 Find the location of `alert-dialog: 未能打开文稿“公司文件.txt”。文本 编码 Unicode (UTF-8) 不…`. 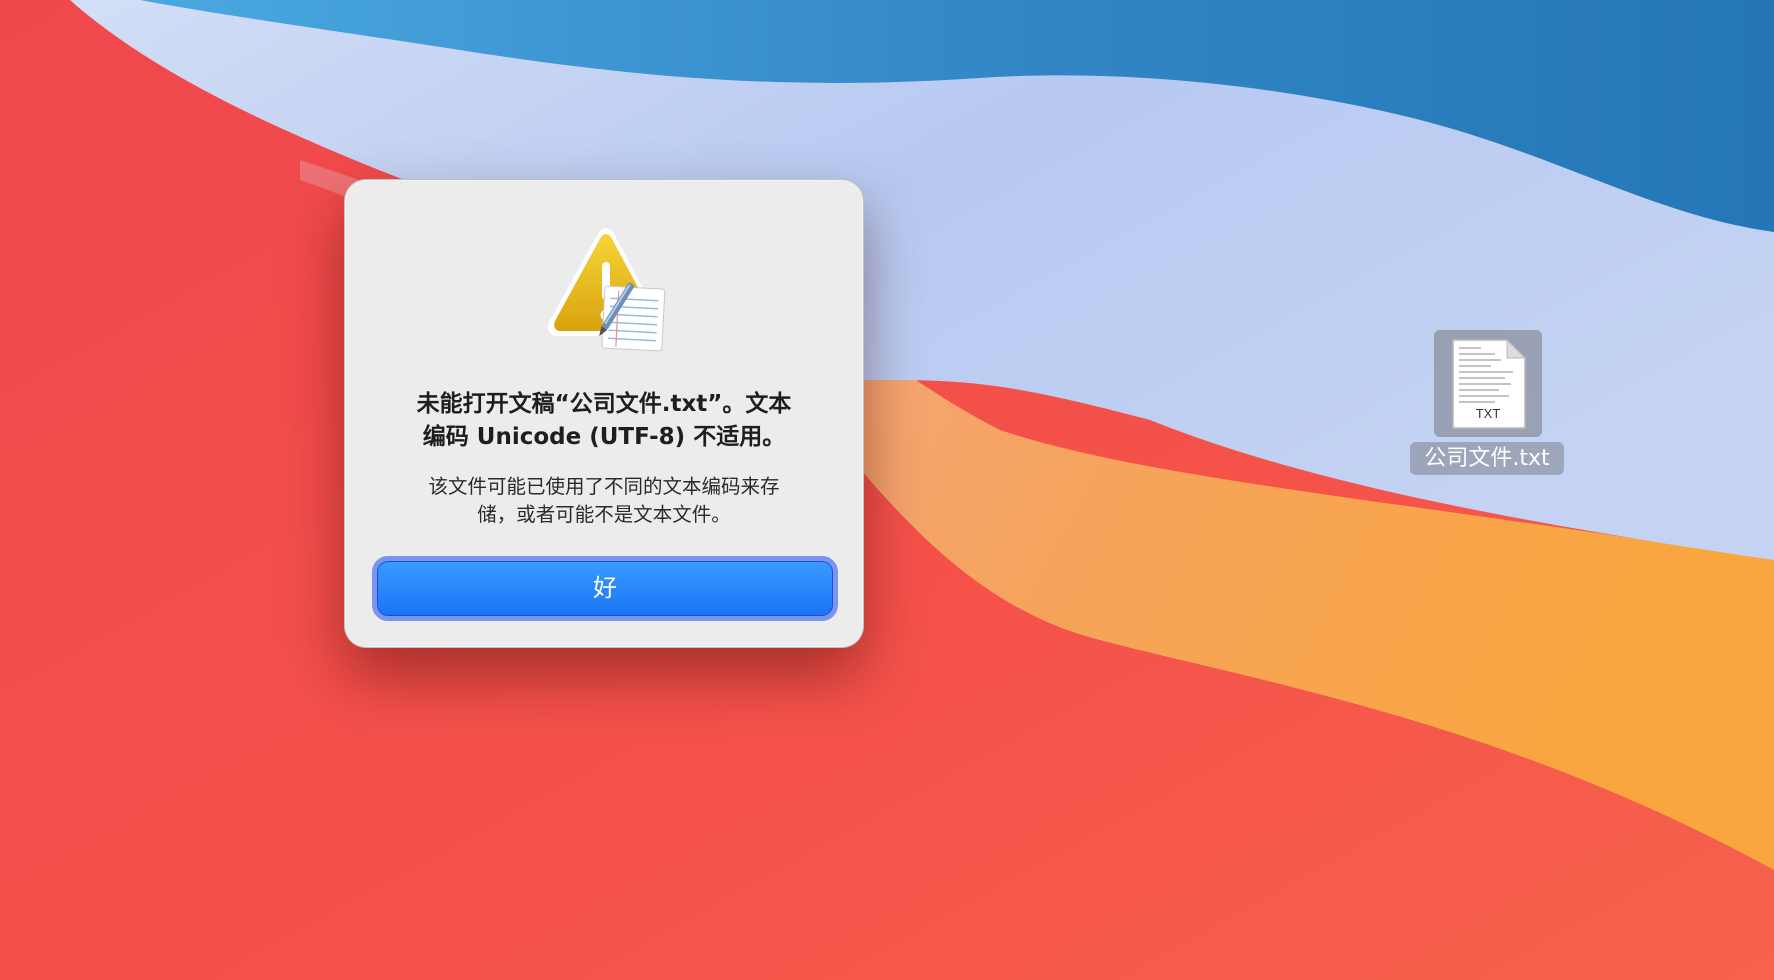

alert-dialog: 未能打开文稿“公司文件.txt”。文本 编码 Unicode (UTF-8) 不… is located at coordinates (604, 413).